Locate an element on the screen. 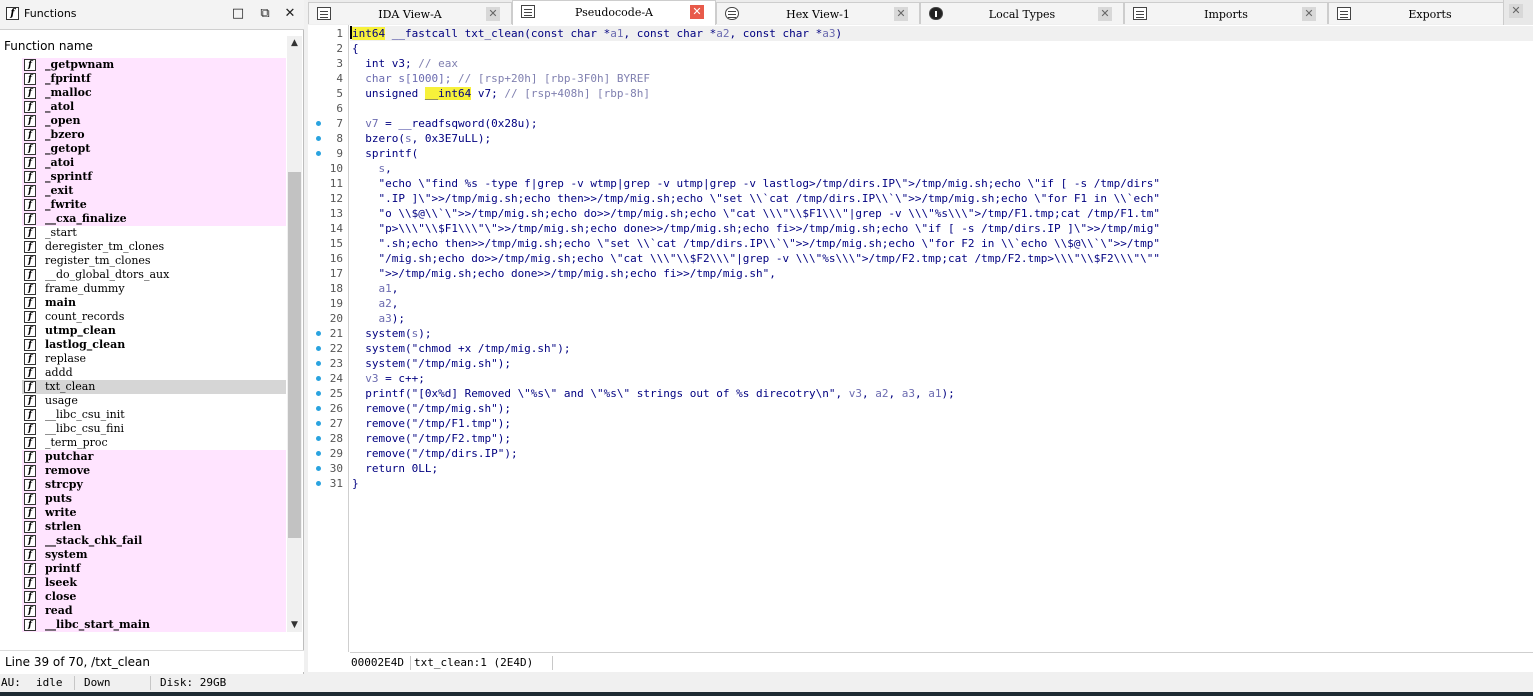 This screenshot has height=696, width=1533. function-list-item: f _malloc is located at coordinates (154, 93).